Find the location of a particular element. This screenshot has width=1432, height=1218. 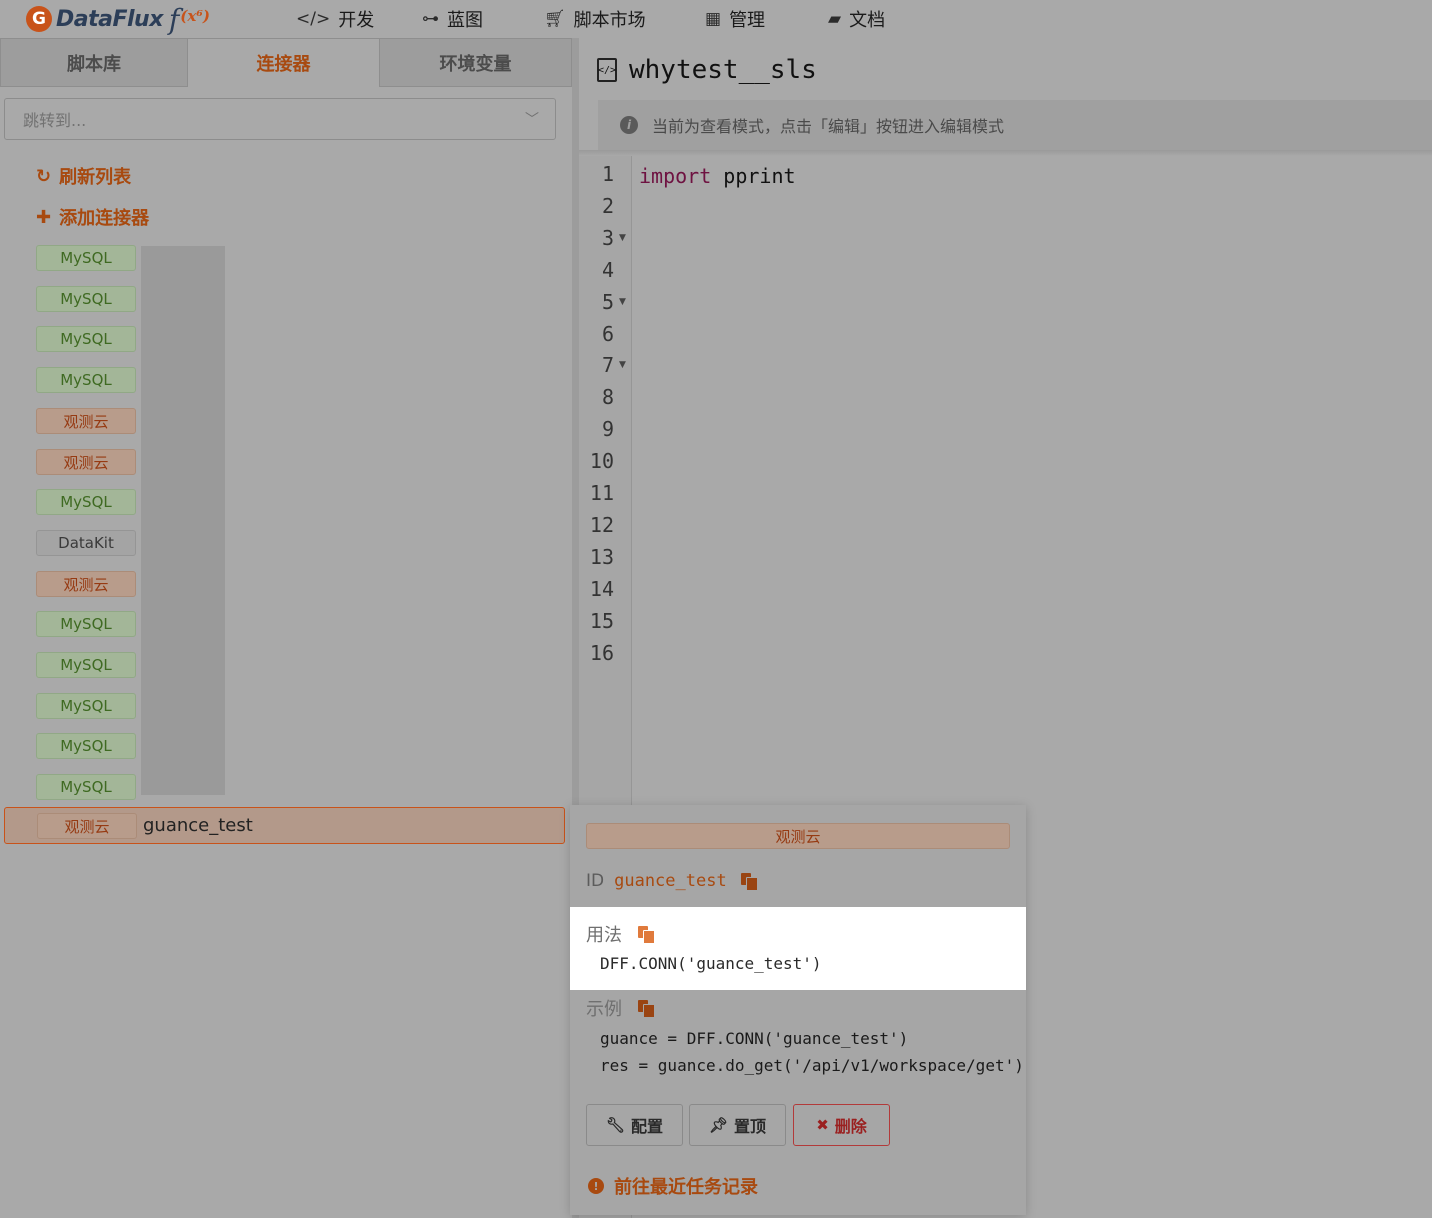

line-number: 15 is located at coordinates (601, 620).